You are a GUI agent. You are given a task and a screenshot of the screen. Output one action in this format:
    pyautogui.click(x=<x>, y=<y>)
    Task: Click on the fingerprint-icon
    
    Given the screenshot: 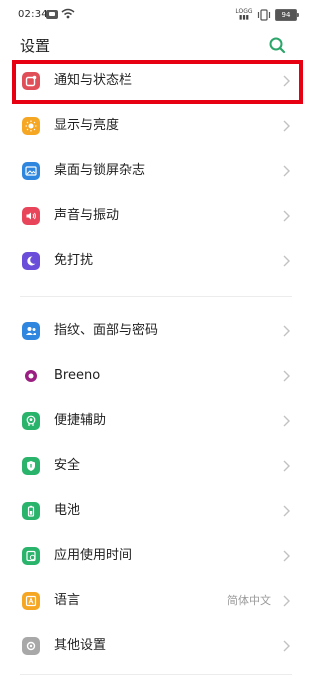 What is the action you would take?
    pyautogui.click(x=31, y=331)
    